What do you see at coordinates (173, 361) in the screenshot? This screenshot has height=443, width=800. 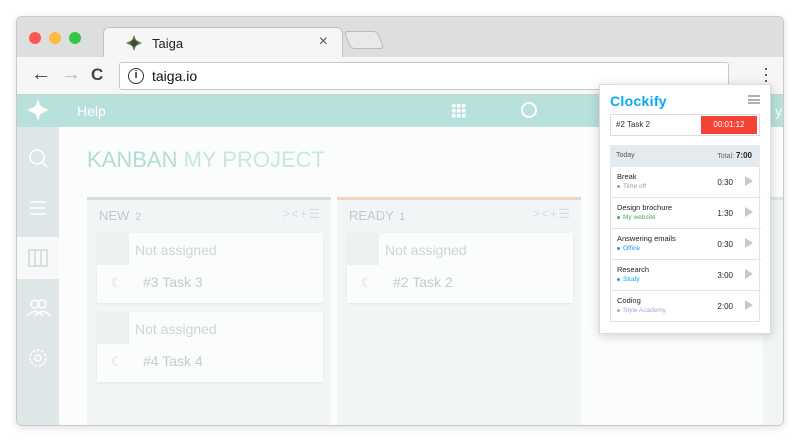 I see `card-task: #4 Task 4` at bounding box center [173, 361].